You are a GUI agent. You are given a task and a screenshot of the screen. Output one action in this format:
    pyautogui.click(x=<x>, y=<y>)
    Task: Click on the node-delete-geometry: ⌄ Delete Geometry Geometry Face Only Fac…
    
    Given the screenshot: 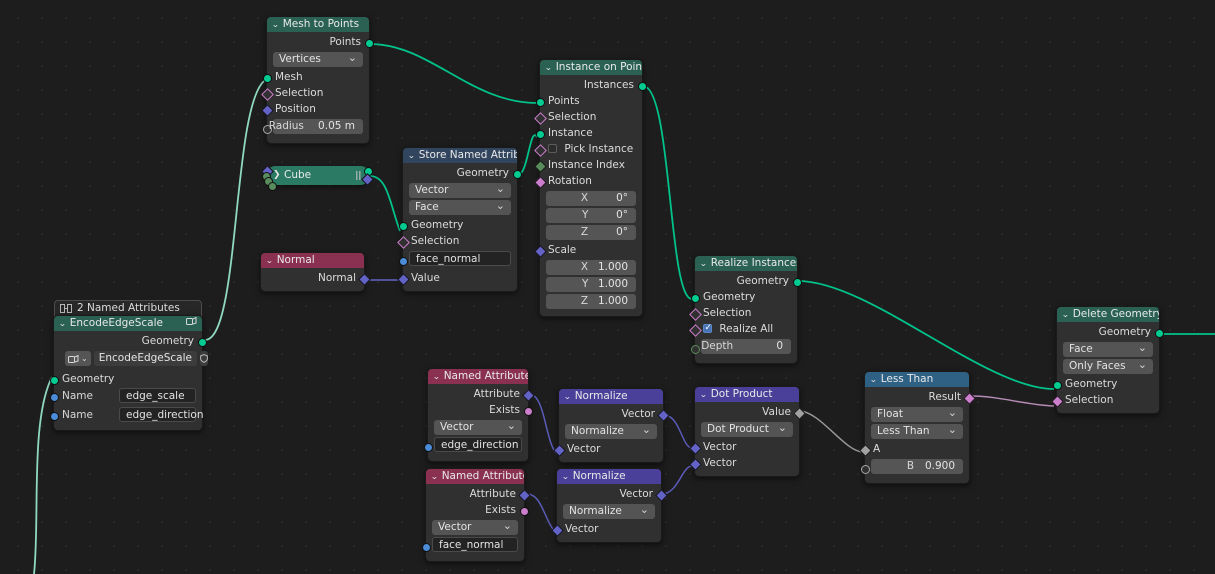 What is the action you would take?
    pyautogui.click(x=1107, y=360)
    